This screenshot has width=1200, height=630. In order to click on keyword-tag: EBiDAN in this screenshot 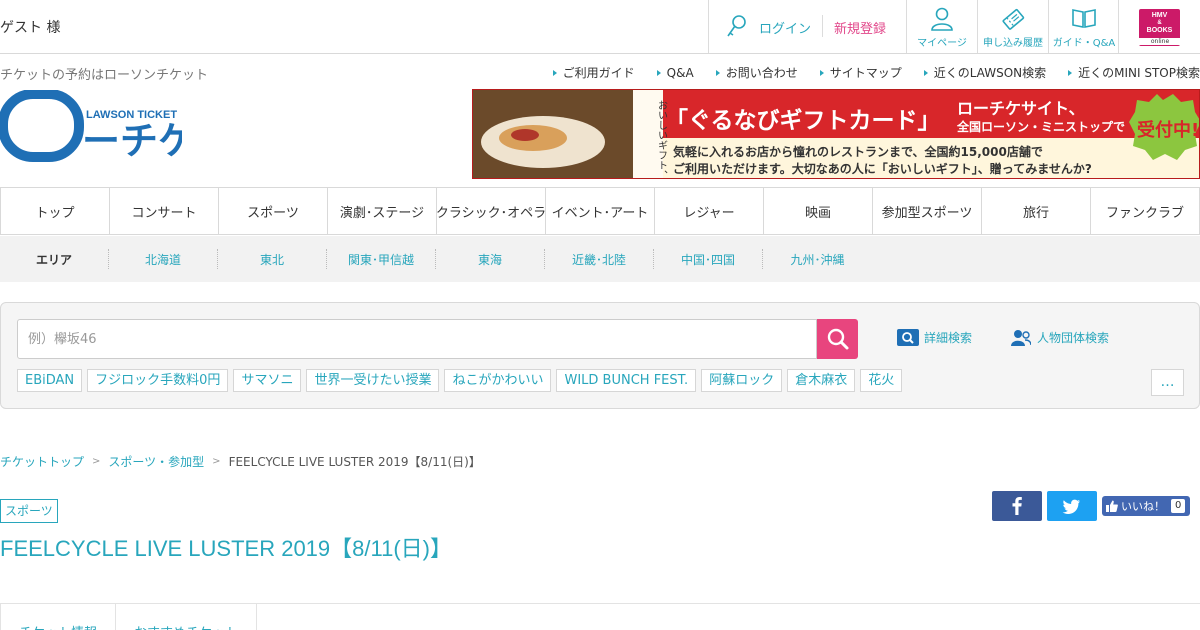, I will do `click(50, 380)`.